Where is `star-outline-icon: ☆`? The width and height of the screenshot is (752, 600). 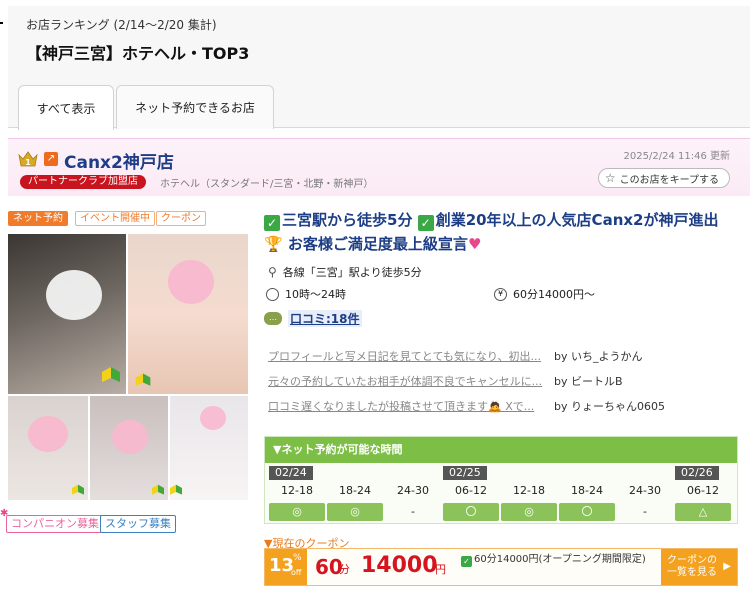 star-outline-icon: ☆ is located at coordinates (610, 178).